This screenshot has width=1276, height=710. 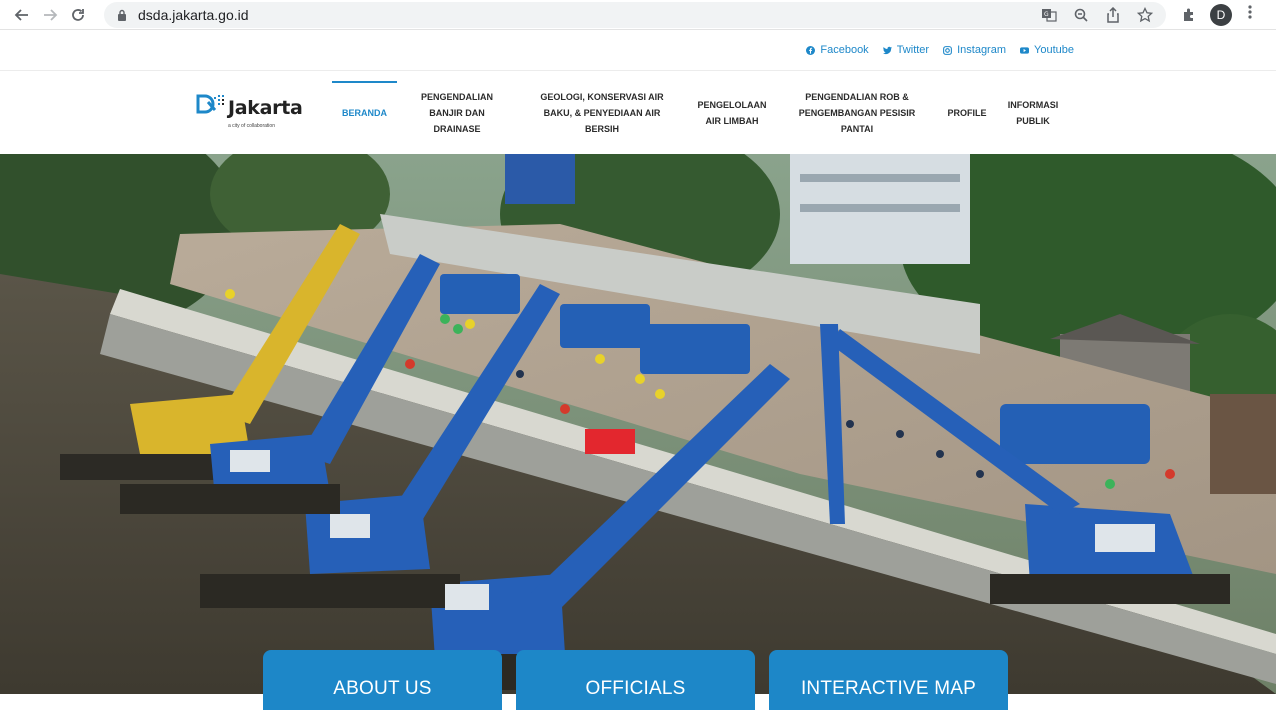 I want to click on social-link-twitter: Twitter, so click(x=906, y=50).